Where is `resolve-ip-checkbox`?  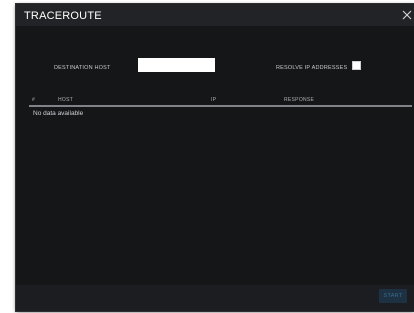 resolve-ip-checkbox is located at coordinates (356, 65).